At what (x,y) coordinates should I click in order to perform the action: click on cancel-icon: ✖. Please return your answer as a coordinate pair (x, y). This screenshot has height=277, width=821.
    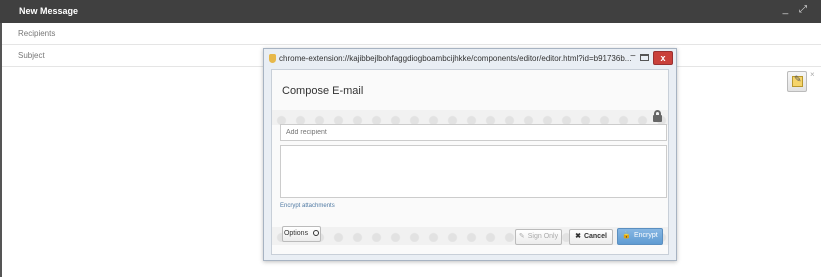
    Looking at the image, I should click on (578, 236).